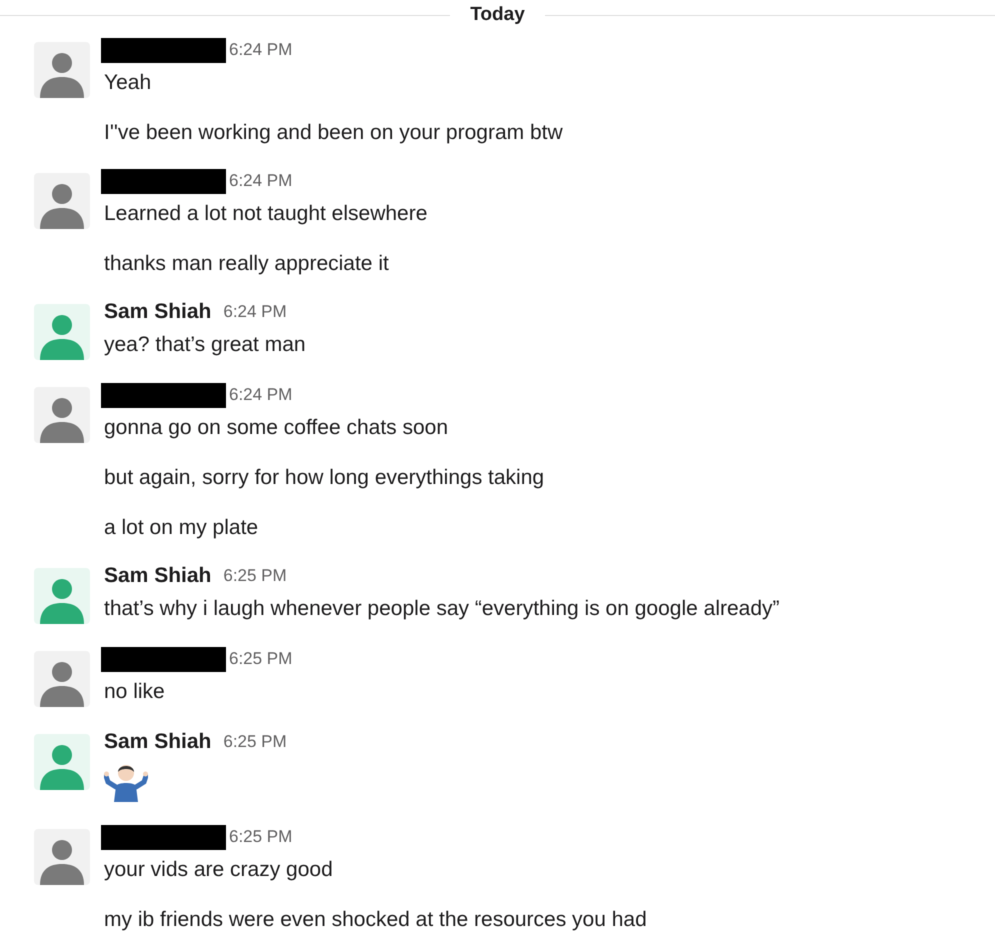  I want to click on message-text: Yeah, so click(128, 83).